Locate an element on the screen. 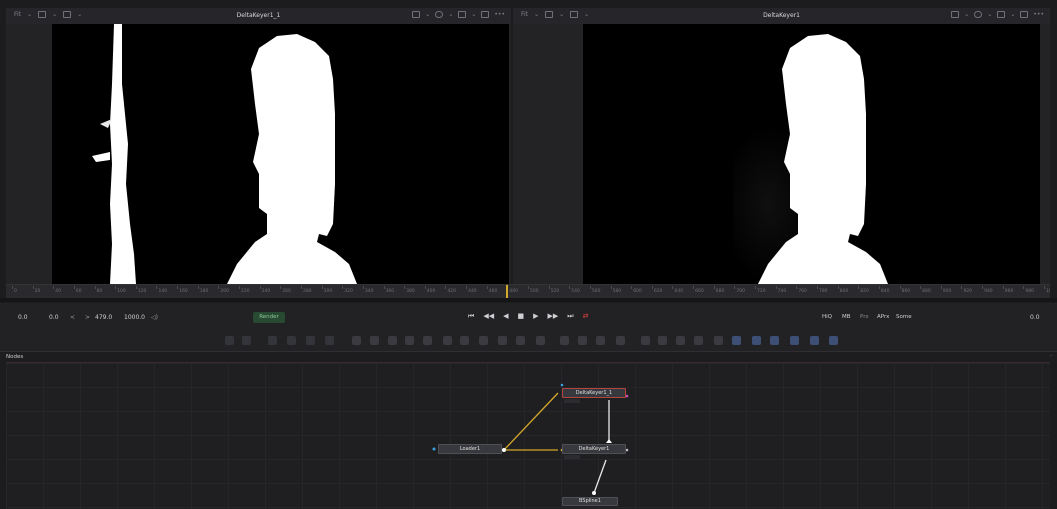 This screenshot has height=509, width=1057. node-links is located at coordinates (530, 439).